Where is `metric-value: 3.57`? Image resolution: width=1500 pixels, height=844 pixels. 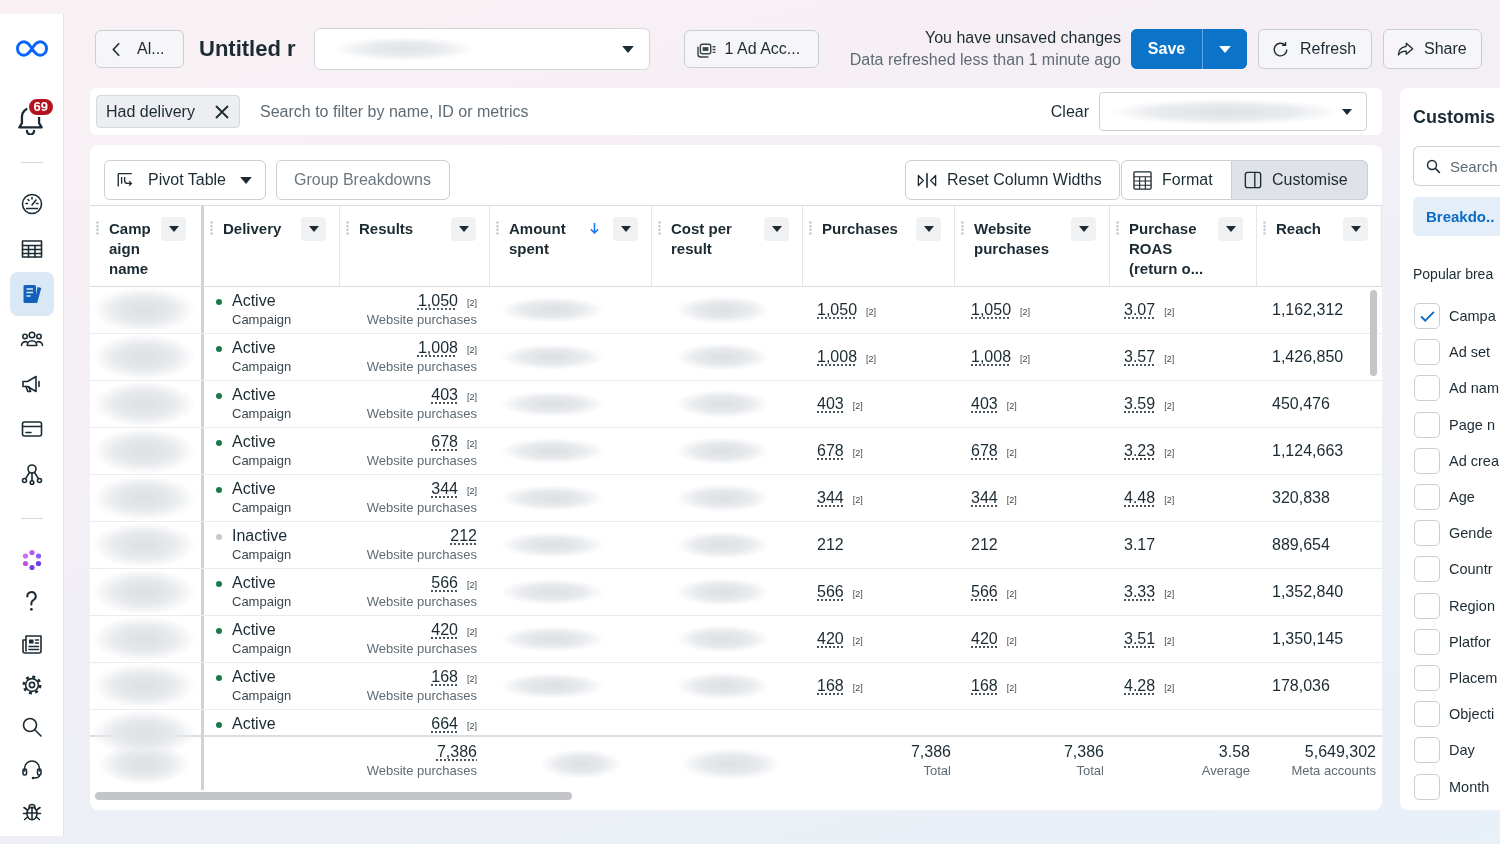 metric-value: 3.57 is located at coordinates (1140, 357).